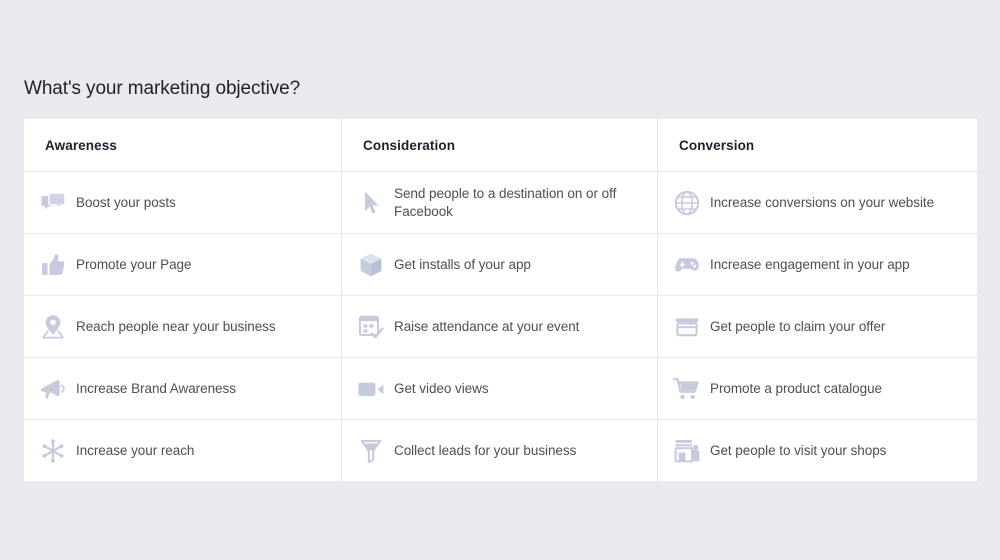 The height and width of the screenshot is (560, 1000). Describe the element at coordinates (81, 145) in the screenshot. I see `column-header-label: Awareness` at that location.